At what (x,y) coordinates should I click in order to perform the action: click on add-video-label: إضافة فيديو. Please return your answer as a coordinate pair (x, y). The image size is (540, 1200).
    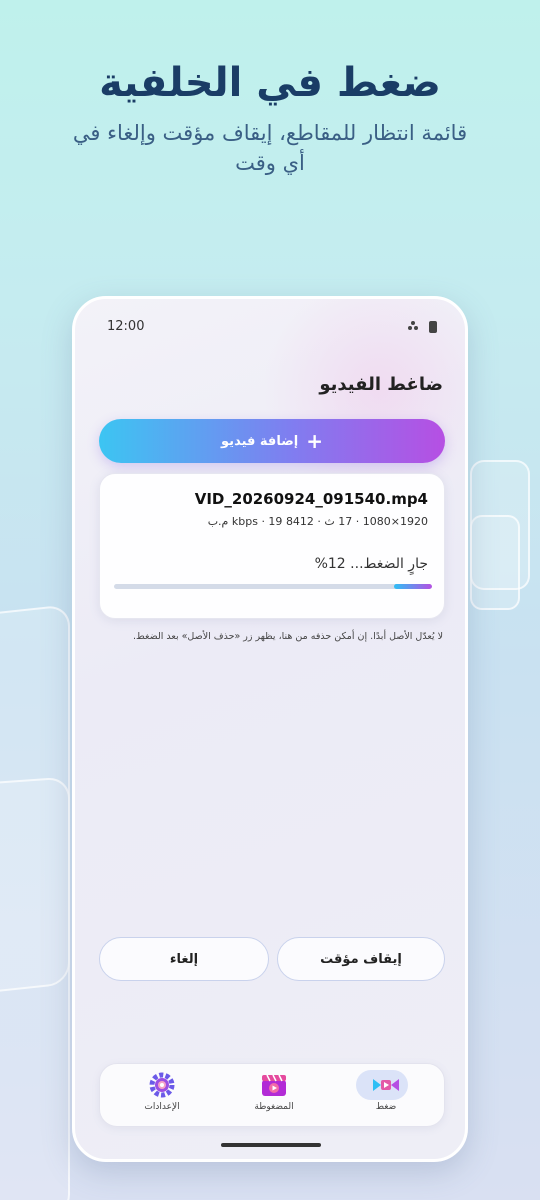
    Looking at the image, I should click on (260, 441).